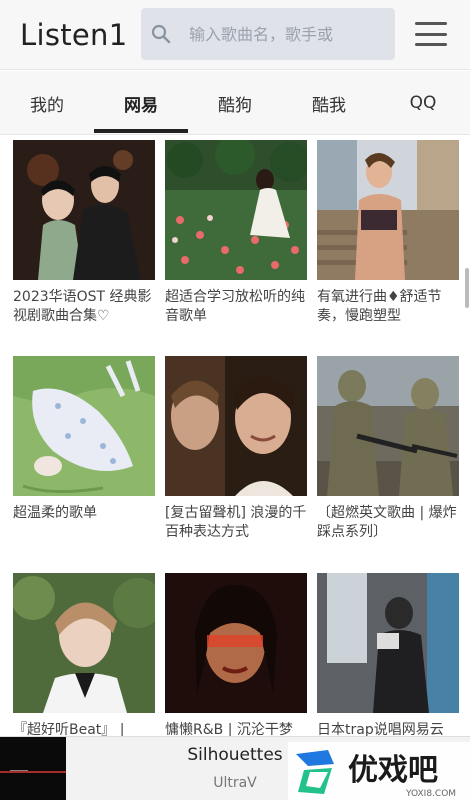 This screenshot has width=470, height=800. What do you see at coordinates (431, 34) in the screenshot?
I see `hamburger-menu-icon` at bounding box center [431, 34].